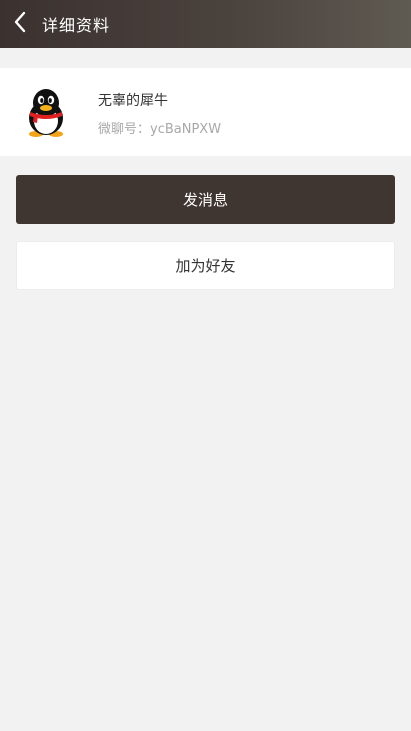  What do you see at coordinates (205, 199) in the screenshot?
I see `send-message-button: 发消息` at bounding box center [205, 199].